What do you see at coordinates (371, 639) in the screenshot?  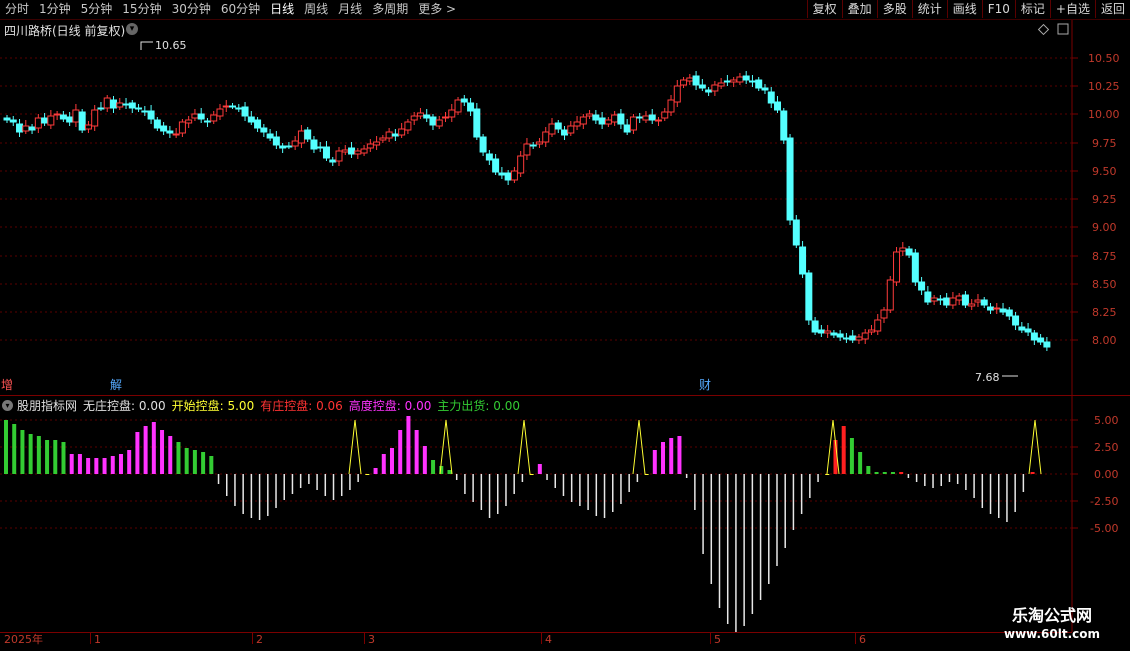 I see `date-label-month: 3` at bounding box center [371, 639].